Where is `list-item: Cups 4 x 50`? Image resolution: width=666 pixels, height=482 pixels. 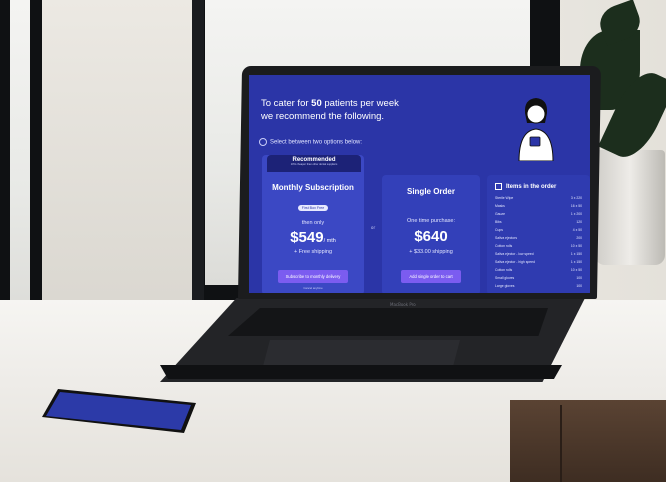 list-item: Cups 4 x 50 is located at coordinates (538, 230).